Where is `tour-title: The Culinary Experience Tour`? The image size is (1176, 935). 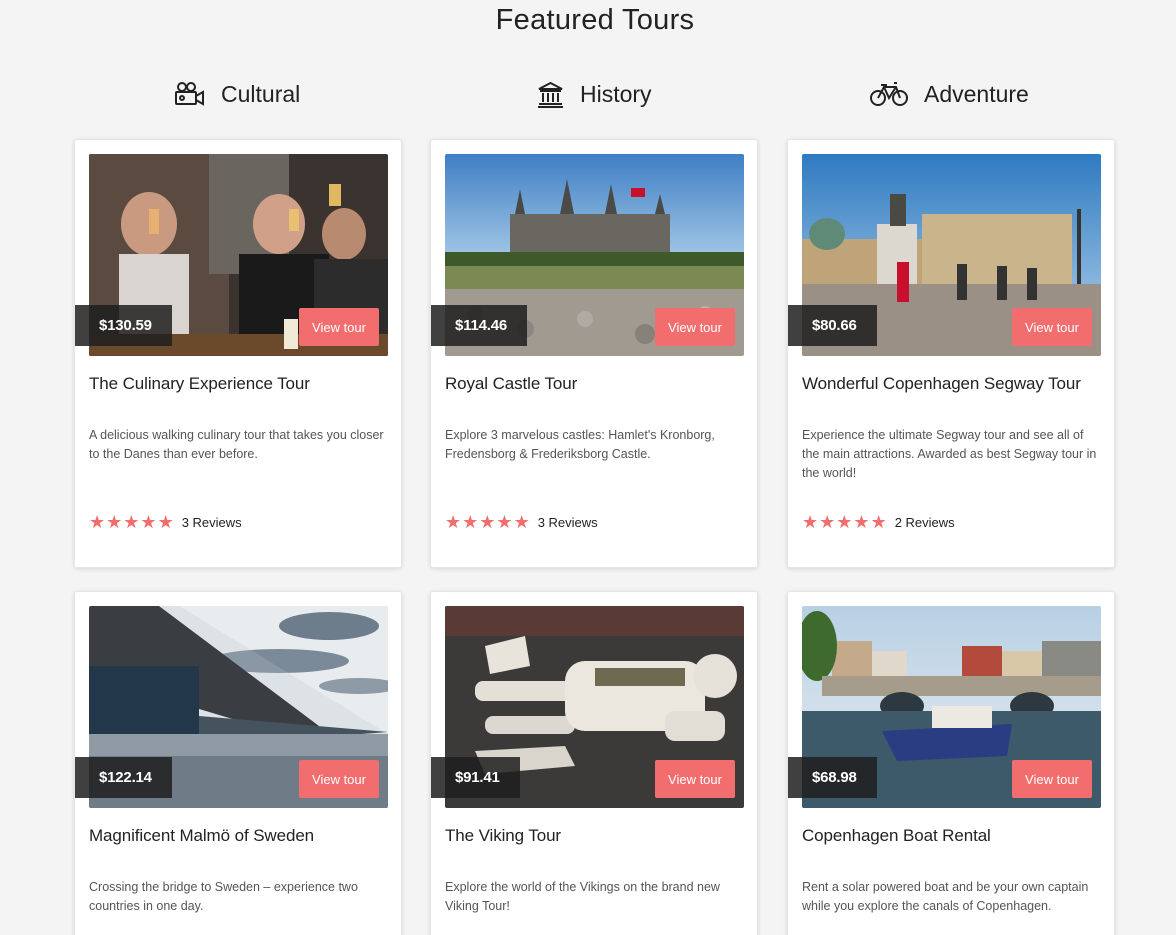
tour-title: The Culinary Experience Tour is located at coordinates (199, 384).